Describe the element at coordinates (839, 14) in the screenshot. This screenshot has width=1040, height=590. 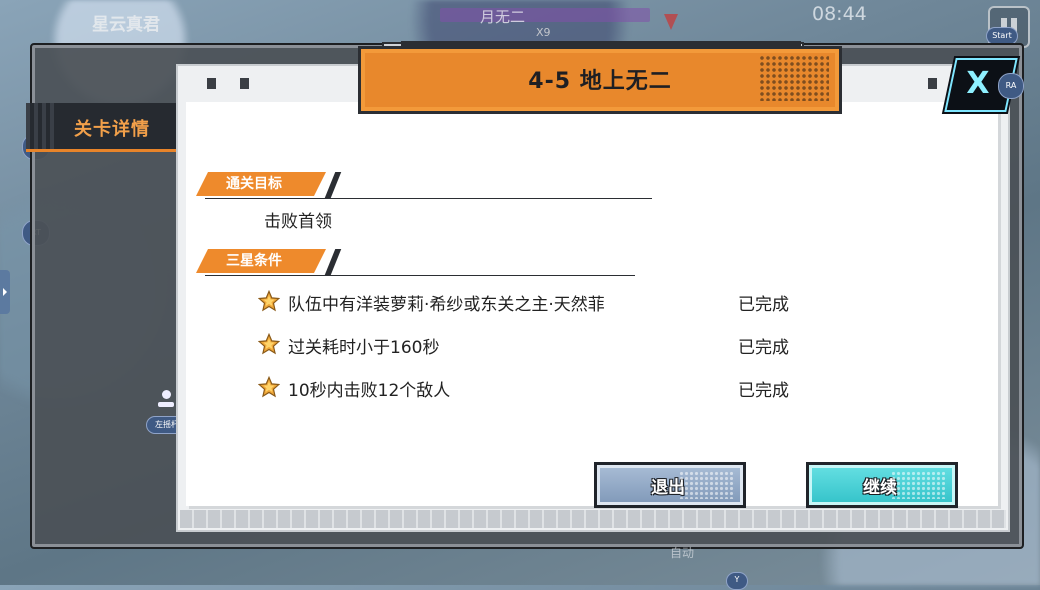
I see `hud-timer: 08:44` at that location.